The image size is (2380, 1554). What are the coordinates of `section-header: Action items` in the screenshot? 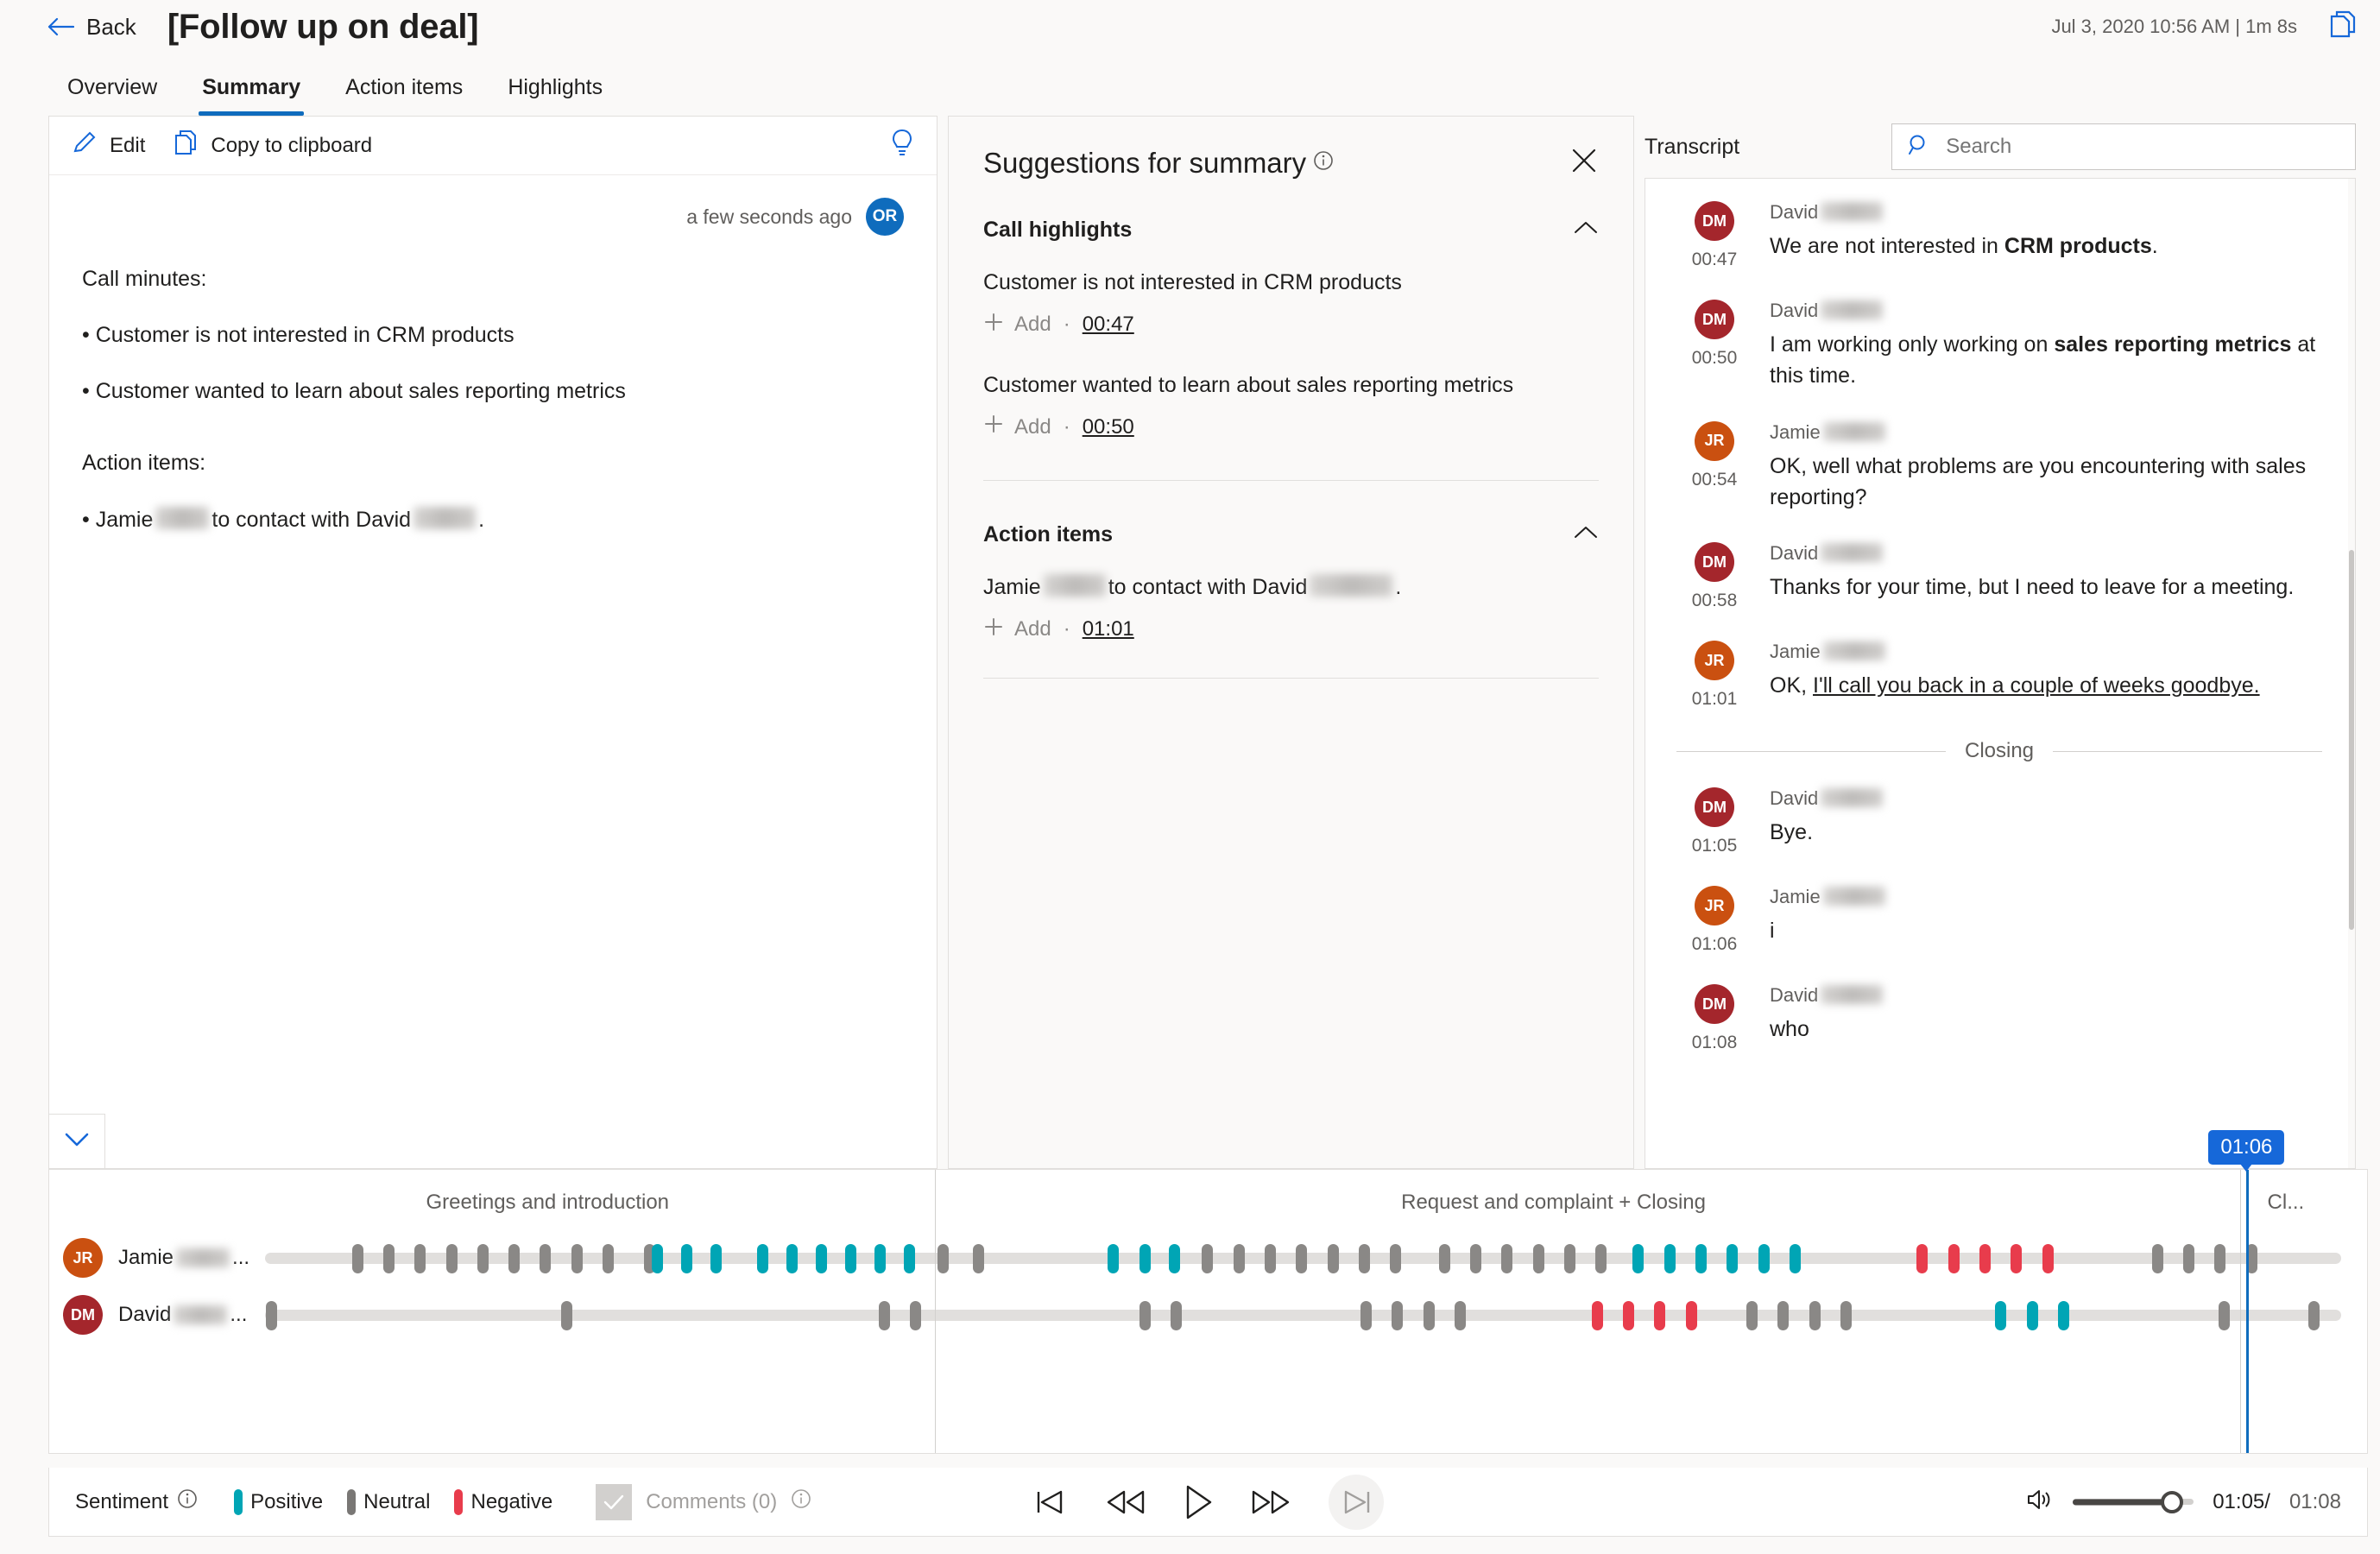 It's located at (1291, 529).